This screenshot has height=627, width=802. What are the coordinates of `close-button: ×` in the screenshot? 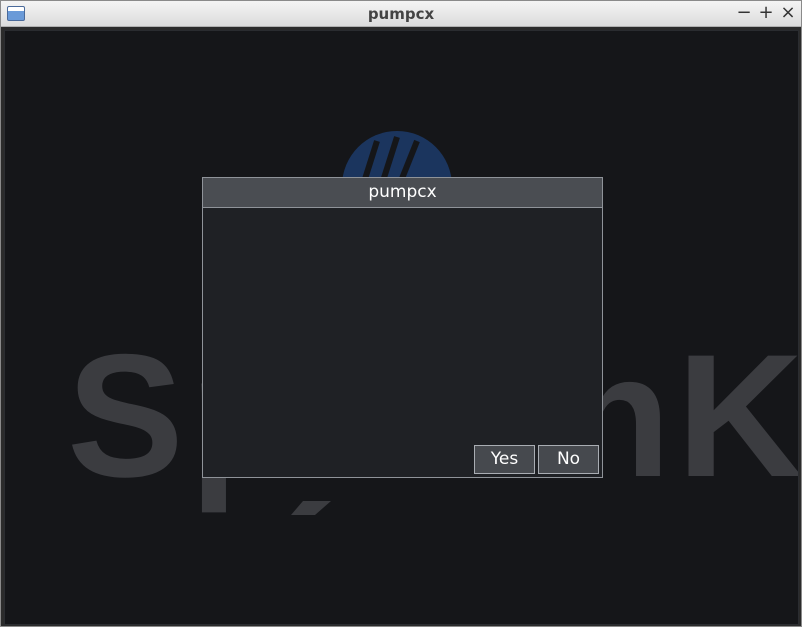 It's located at (788, 13).